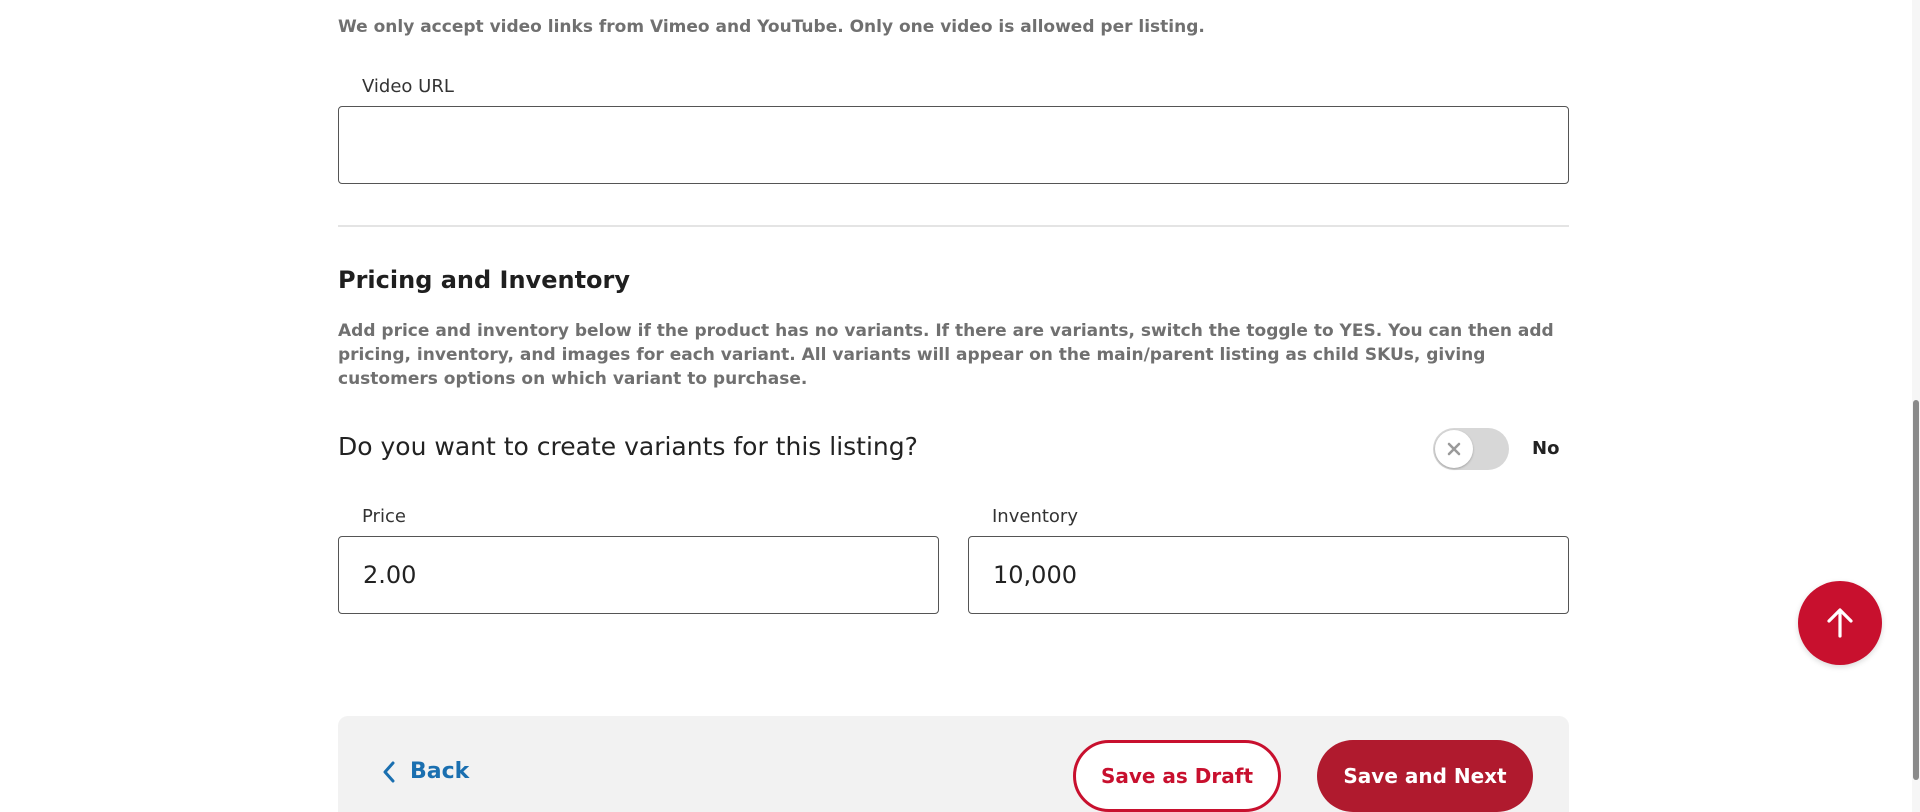  What do you see at coordinates (384, 516) in the screenshot?
I see `price-label: Price` at bounding box center [384, 516].